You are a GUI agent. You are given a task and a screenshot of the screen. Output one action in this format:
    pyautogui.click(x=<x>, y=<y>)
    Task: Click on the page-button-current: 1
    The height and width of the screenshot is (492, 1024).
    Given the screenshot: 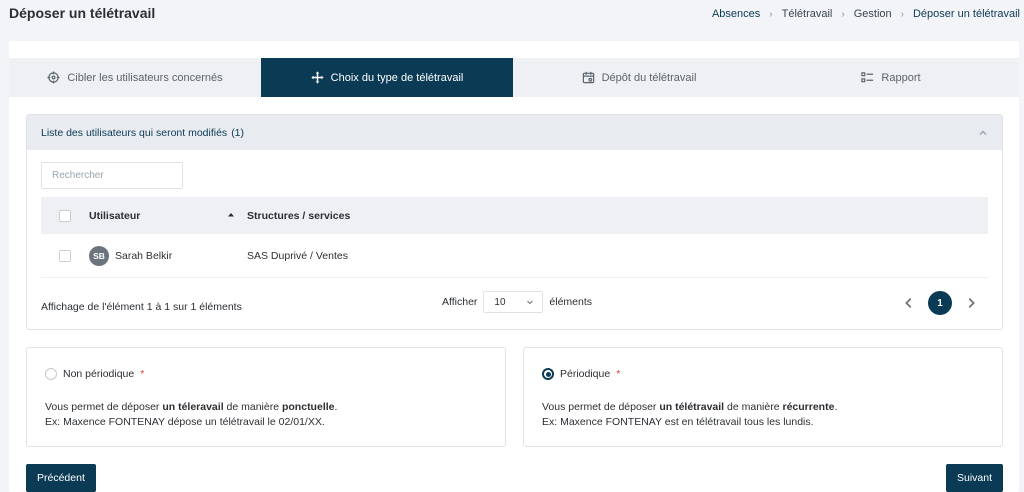 What is the action you would take?
    pyautogui.click(x=940, y=303)
    